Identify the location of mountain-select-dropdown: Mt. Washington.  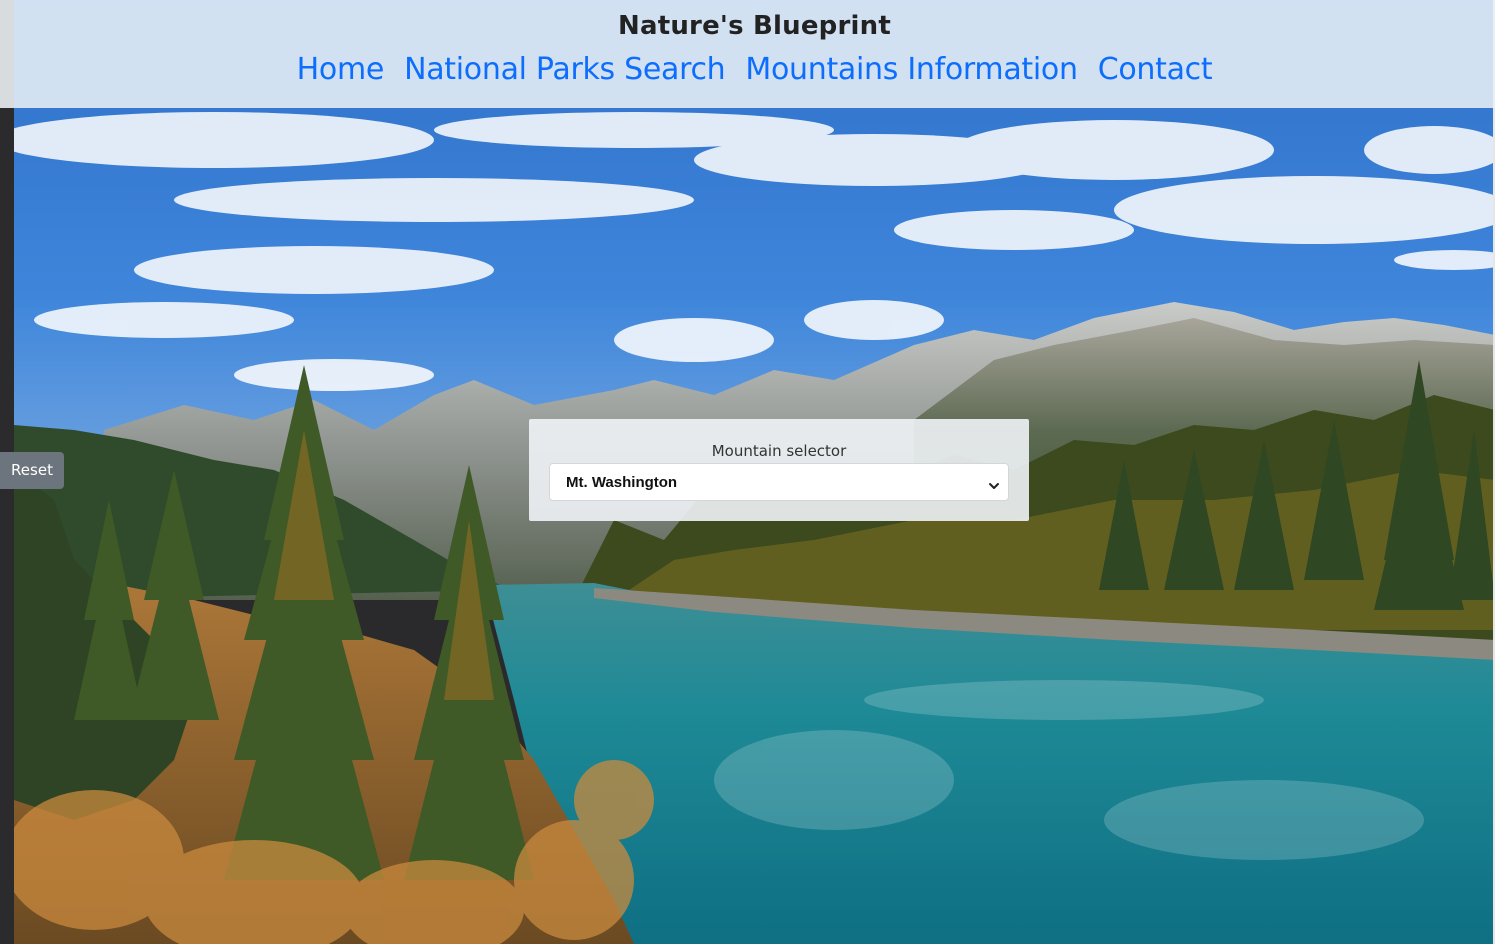
(779, 482).